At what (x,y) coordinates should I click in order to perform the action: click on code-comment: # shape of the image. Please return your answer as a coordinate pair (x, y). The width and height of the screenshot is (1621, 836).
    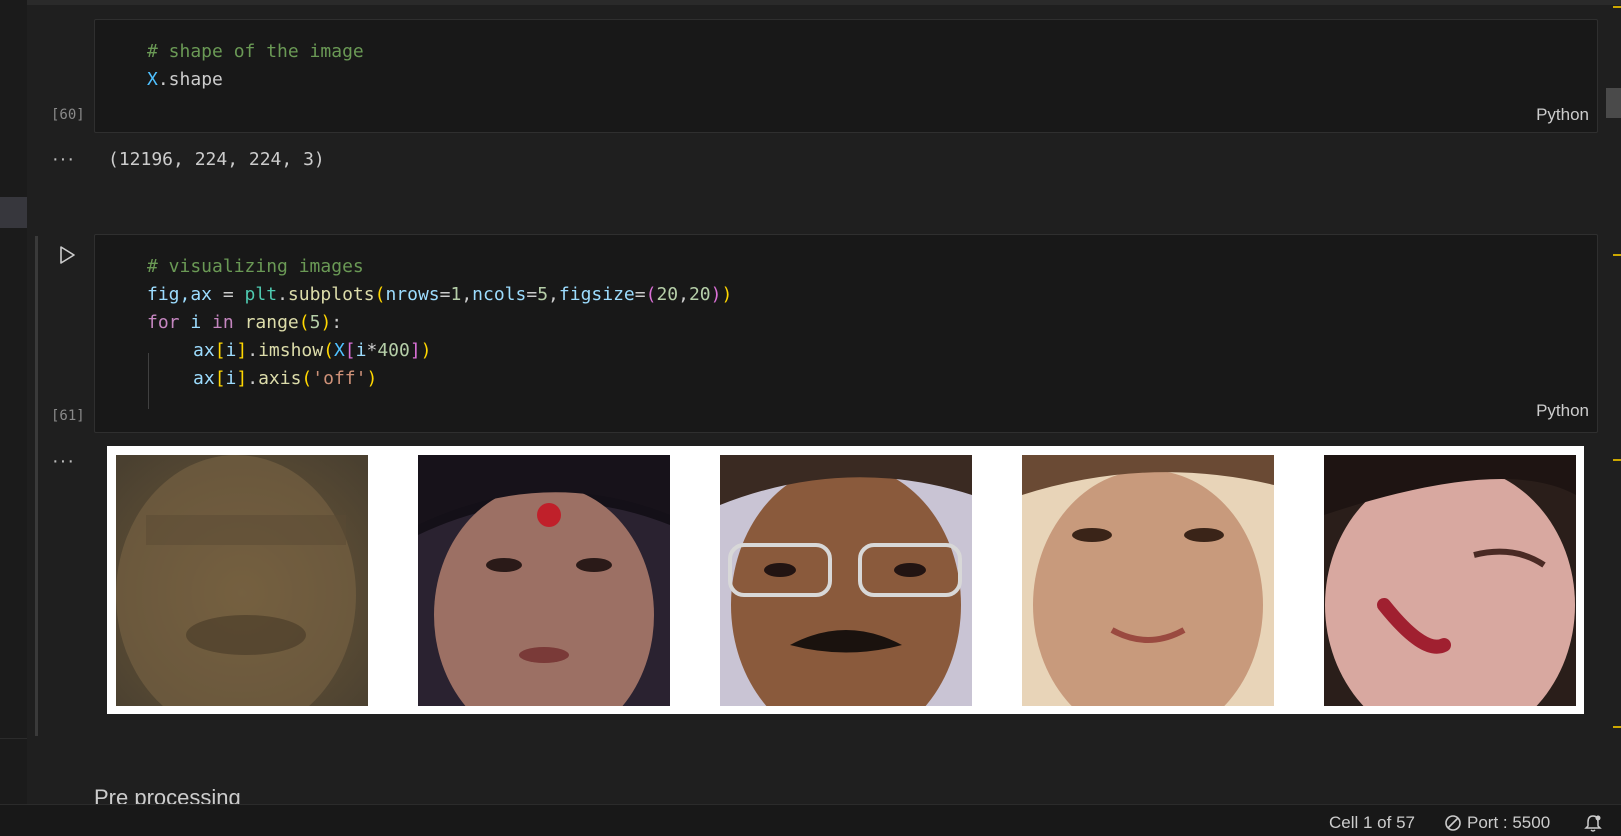
    Looking at the image, I should click on (255, 51).